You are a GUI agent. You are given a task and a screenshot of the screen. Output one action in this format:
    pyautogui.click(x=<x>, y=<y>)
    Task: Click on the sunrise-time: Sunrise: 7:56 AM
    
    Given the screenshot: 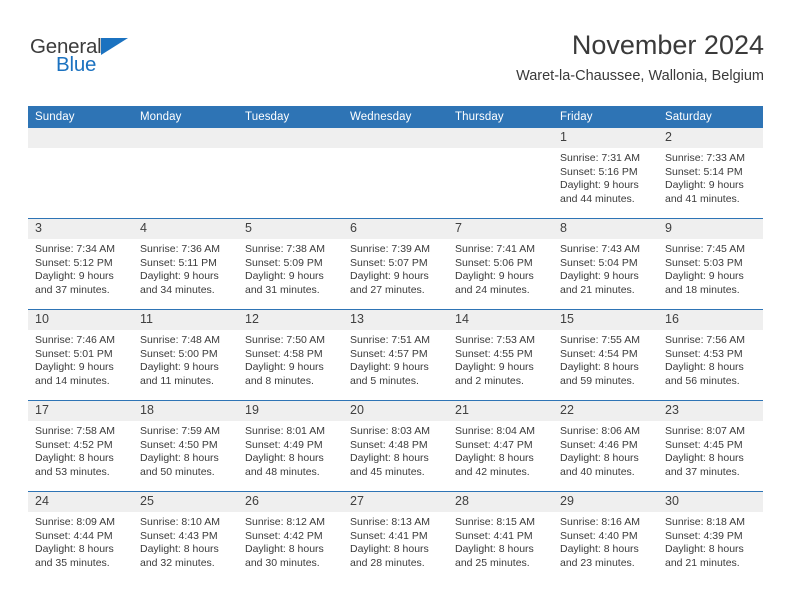 What is the action you would take?
    pyautogui.click(x=705, y=340)
    